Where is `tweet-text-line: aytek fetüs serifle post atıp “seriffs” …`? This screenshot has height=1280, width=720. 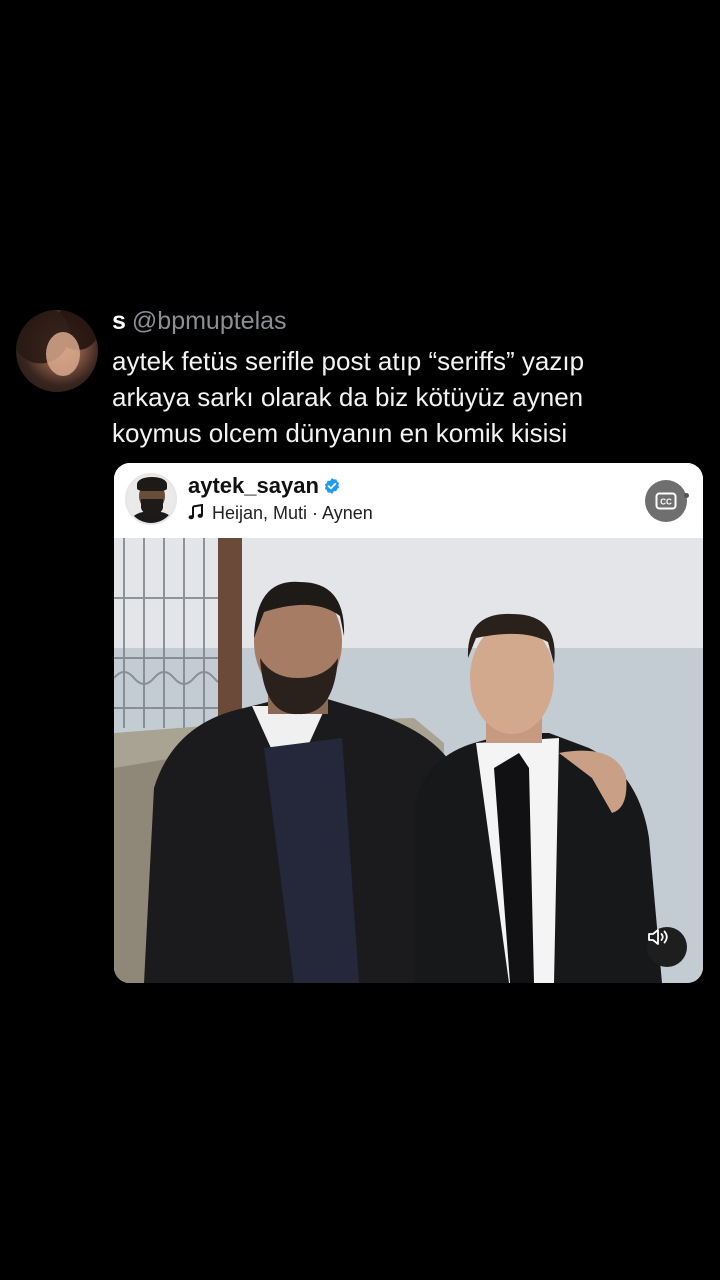 tweet-text-line: aytek fetüs serifle post atıp “seriffs” … is located at coordinates (348, 361).